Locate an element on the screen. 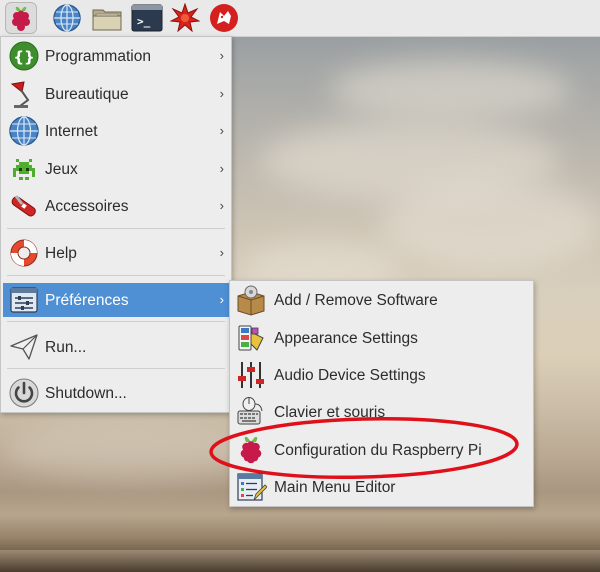 This screenshot has width=600, height=572. swiss-knife-icon is located at coordinates (24, 206).